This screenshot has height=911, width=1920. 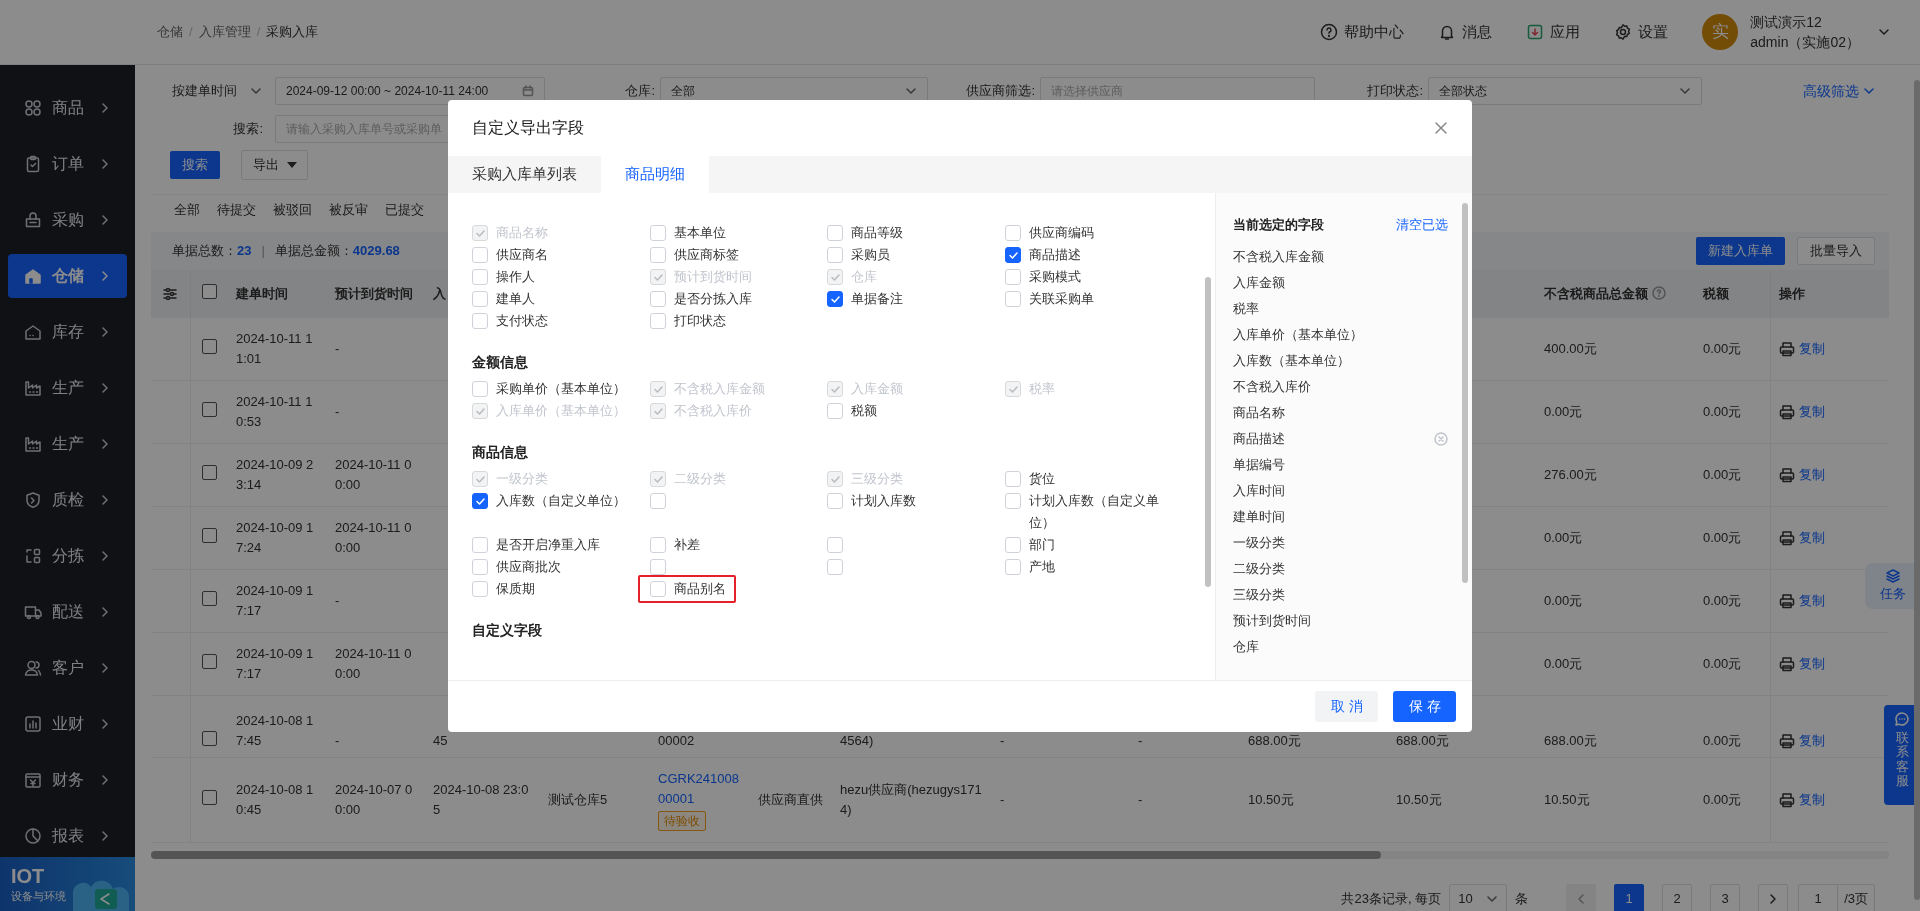 I want to click on field-label: 供应商标签, so click(x=706, y=255).